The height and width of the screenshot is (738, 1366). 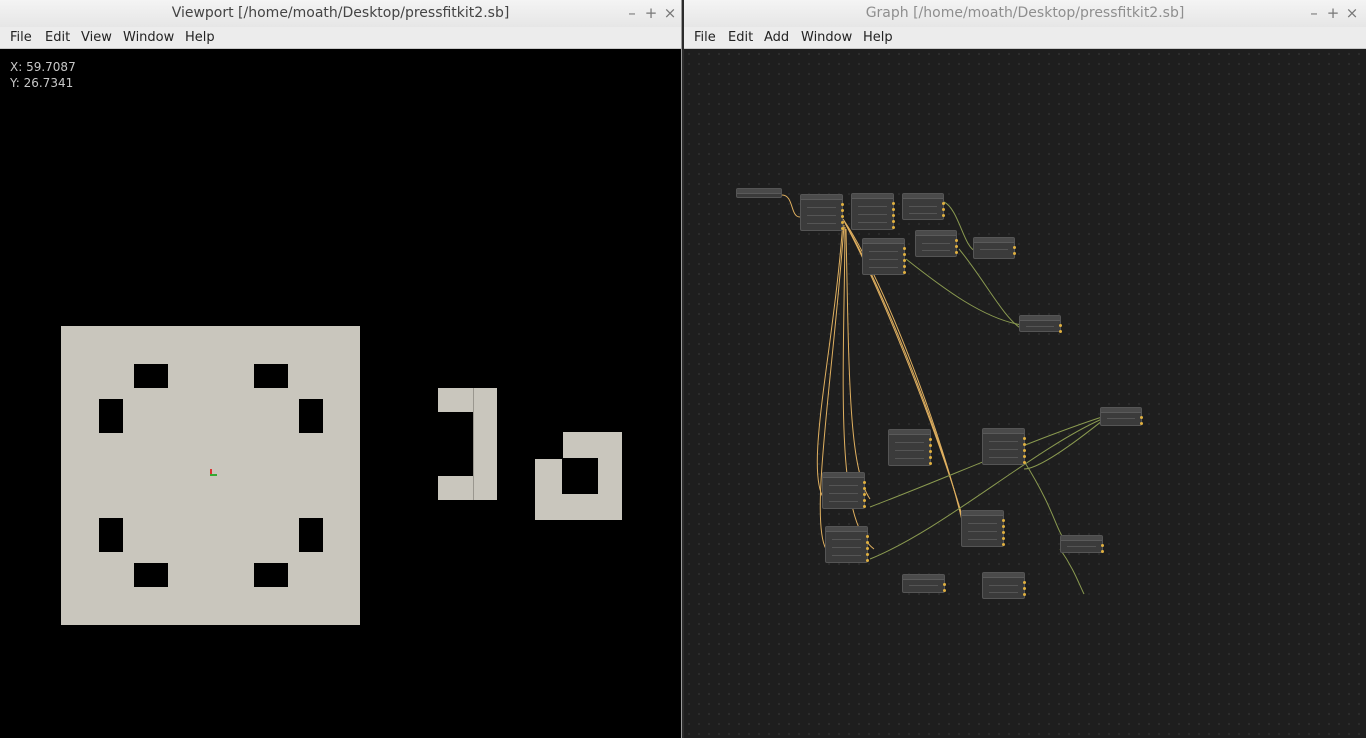 What do you see at coordinates (96, 37) in the screenshot?
I see `menu-view: View` at bounding box center [96, 37].